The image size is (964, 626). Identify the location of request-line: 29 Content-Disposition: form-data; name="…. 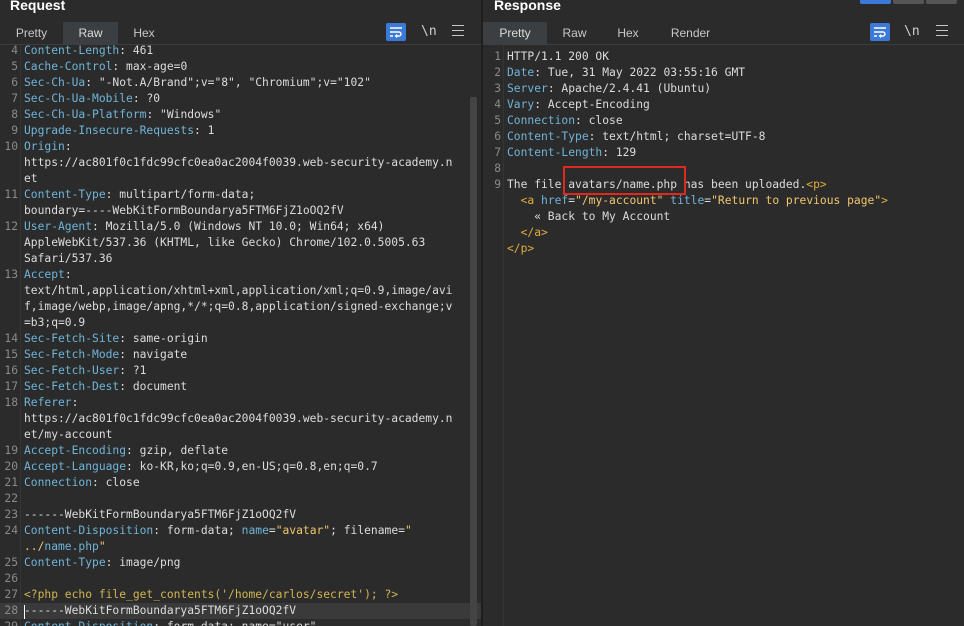
(240, 622).